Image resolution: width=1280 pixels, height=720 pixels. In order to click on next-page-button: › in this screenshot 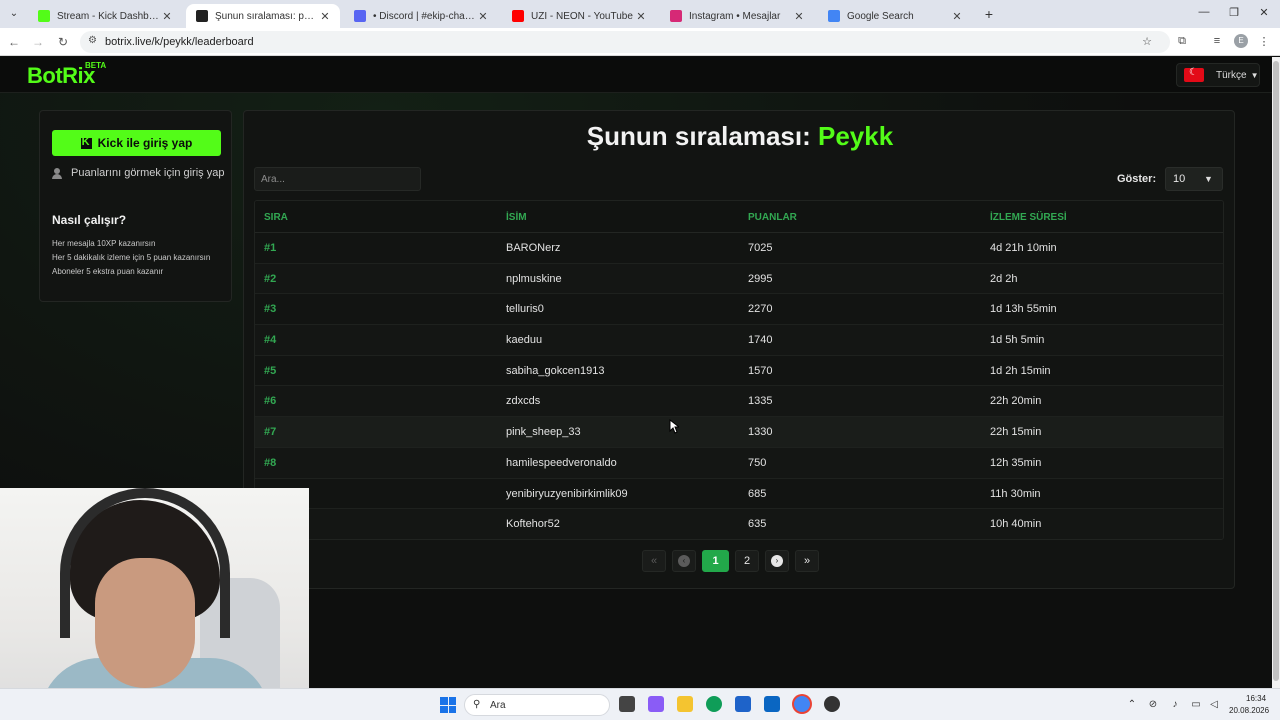, I will do `click(777, 561)`.